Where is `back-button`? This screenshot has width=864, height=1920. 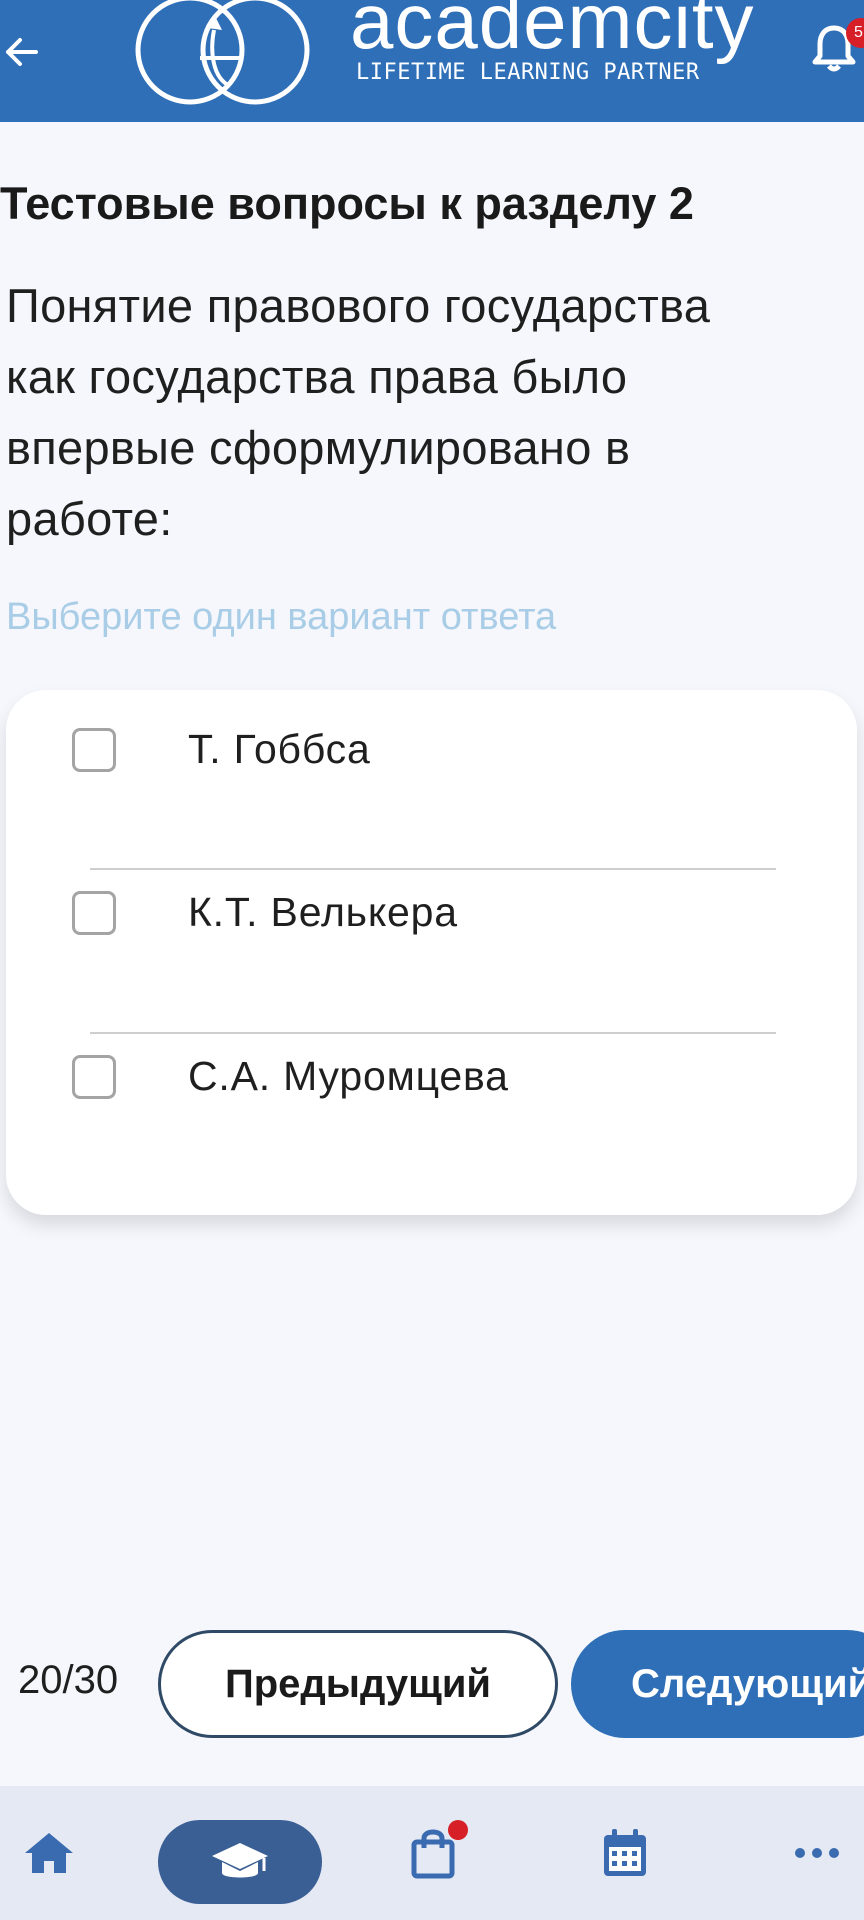 back-button is located at coordinates (22, 52).